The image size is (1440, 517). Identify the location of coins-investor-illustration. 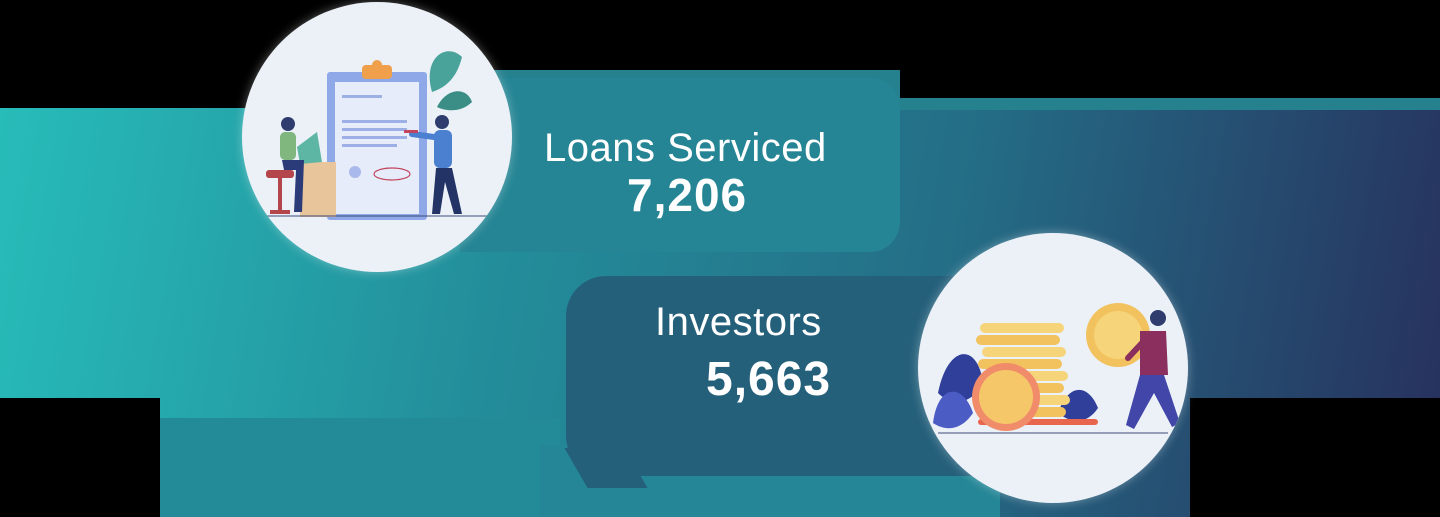
(1053, 368).